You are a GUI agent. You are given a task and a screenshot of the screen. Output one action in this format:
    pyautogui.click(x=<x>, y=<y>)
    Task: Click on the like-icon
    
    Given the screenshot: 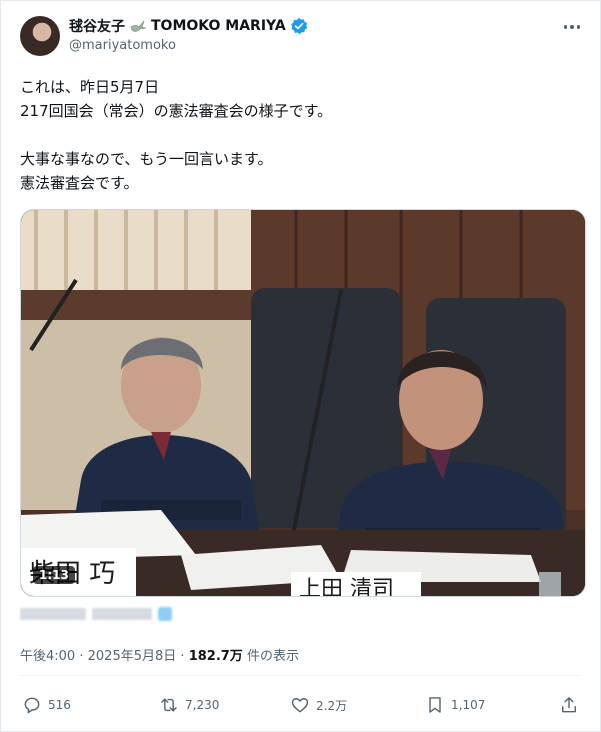 What is the action you would take?
    pyautogui.click(x=300, y=705)
    